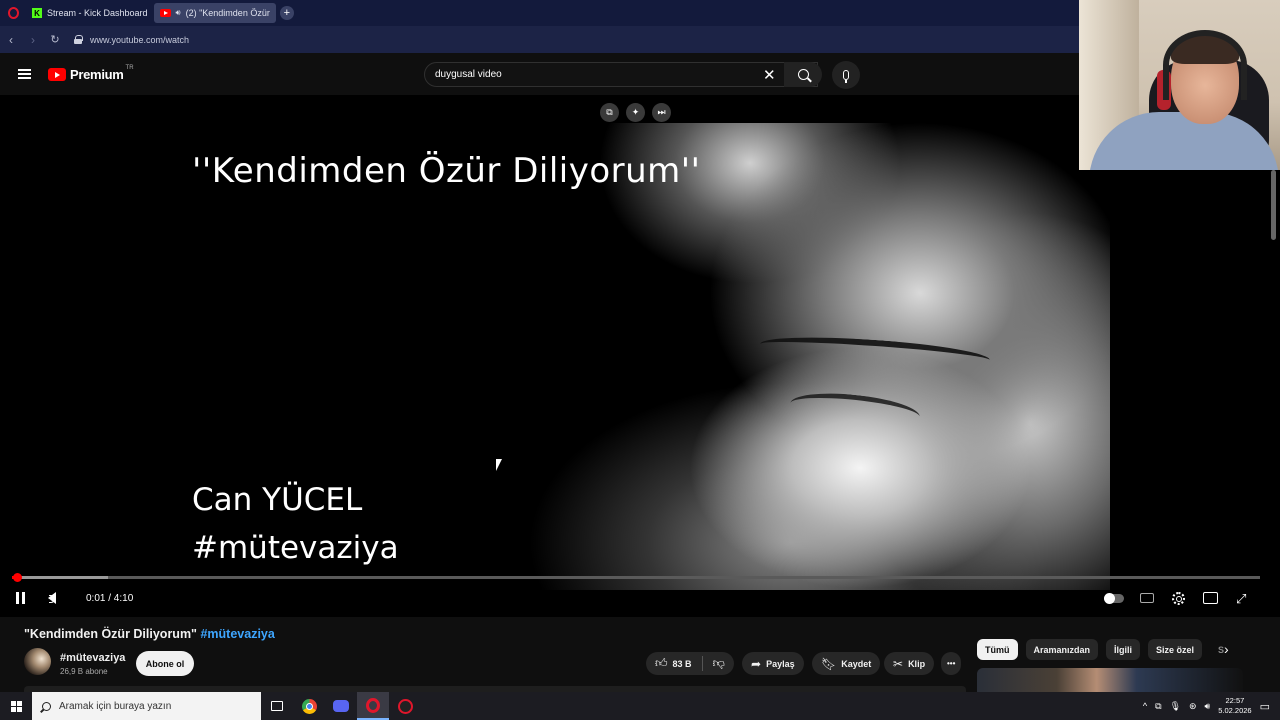 The image size is (1280, 720). I want to click on youtube-premium-logo: Premium TR, so click(92, 73).